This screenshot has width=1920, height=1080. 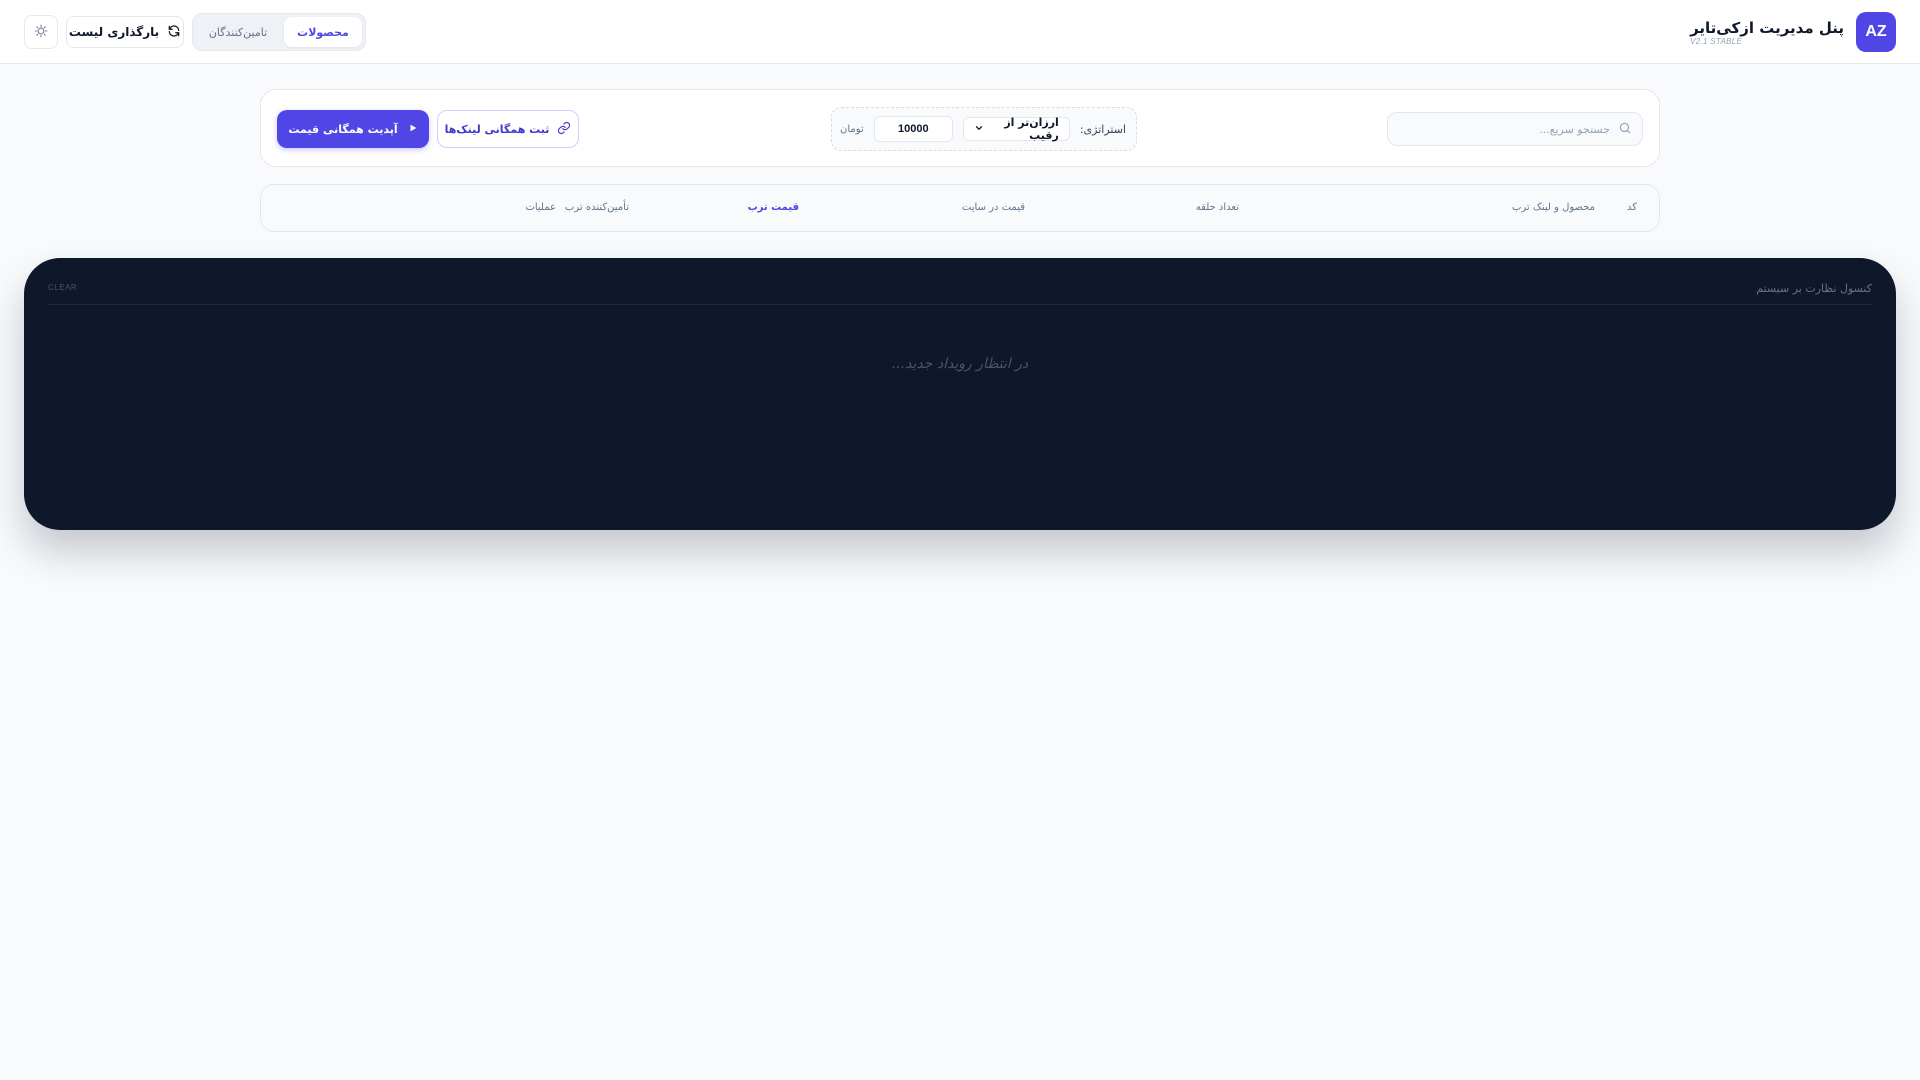 I want to click on main-tabs: محصولات تامین‌کنندگان, so click(x=279, y=32).